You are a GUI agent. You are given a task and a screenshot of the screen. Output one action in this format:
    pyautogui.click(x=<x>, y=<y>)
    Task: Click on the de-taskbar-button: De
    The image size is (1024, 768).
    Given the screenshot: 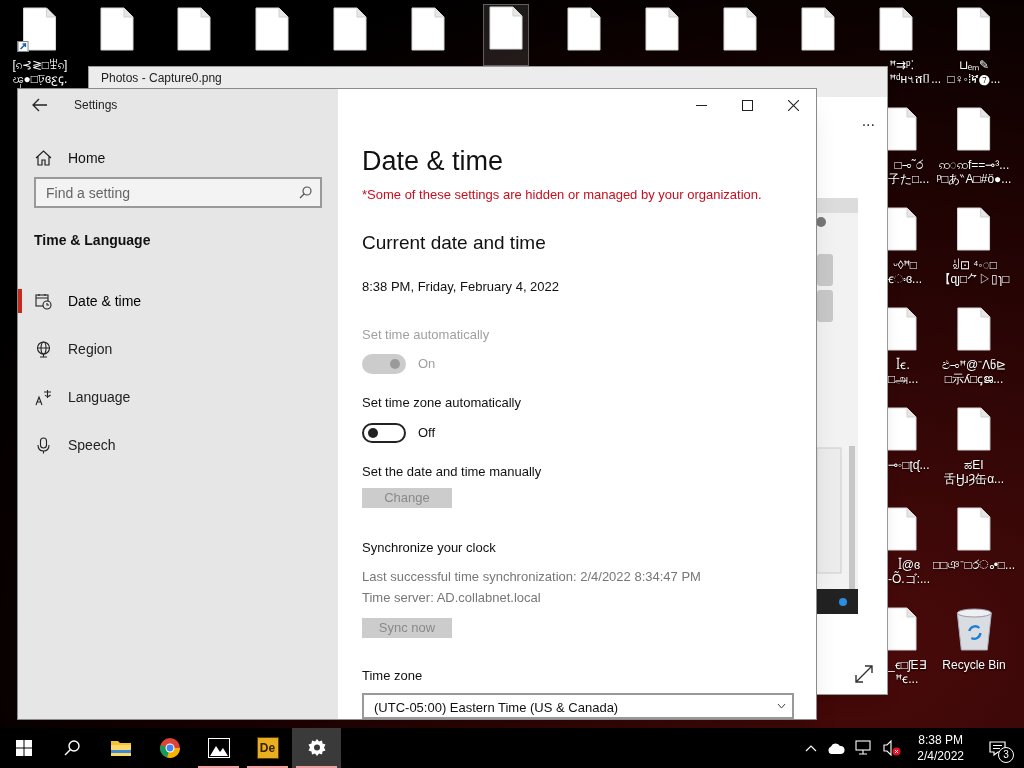 What is the action you would take?
    pyautogui.click(x=267, y=748)
    